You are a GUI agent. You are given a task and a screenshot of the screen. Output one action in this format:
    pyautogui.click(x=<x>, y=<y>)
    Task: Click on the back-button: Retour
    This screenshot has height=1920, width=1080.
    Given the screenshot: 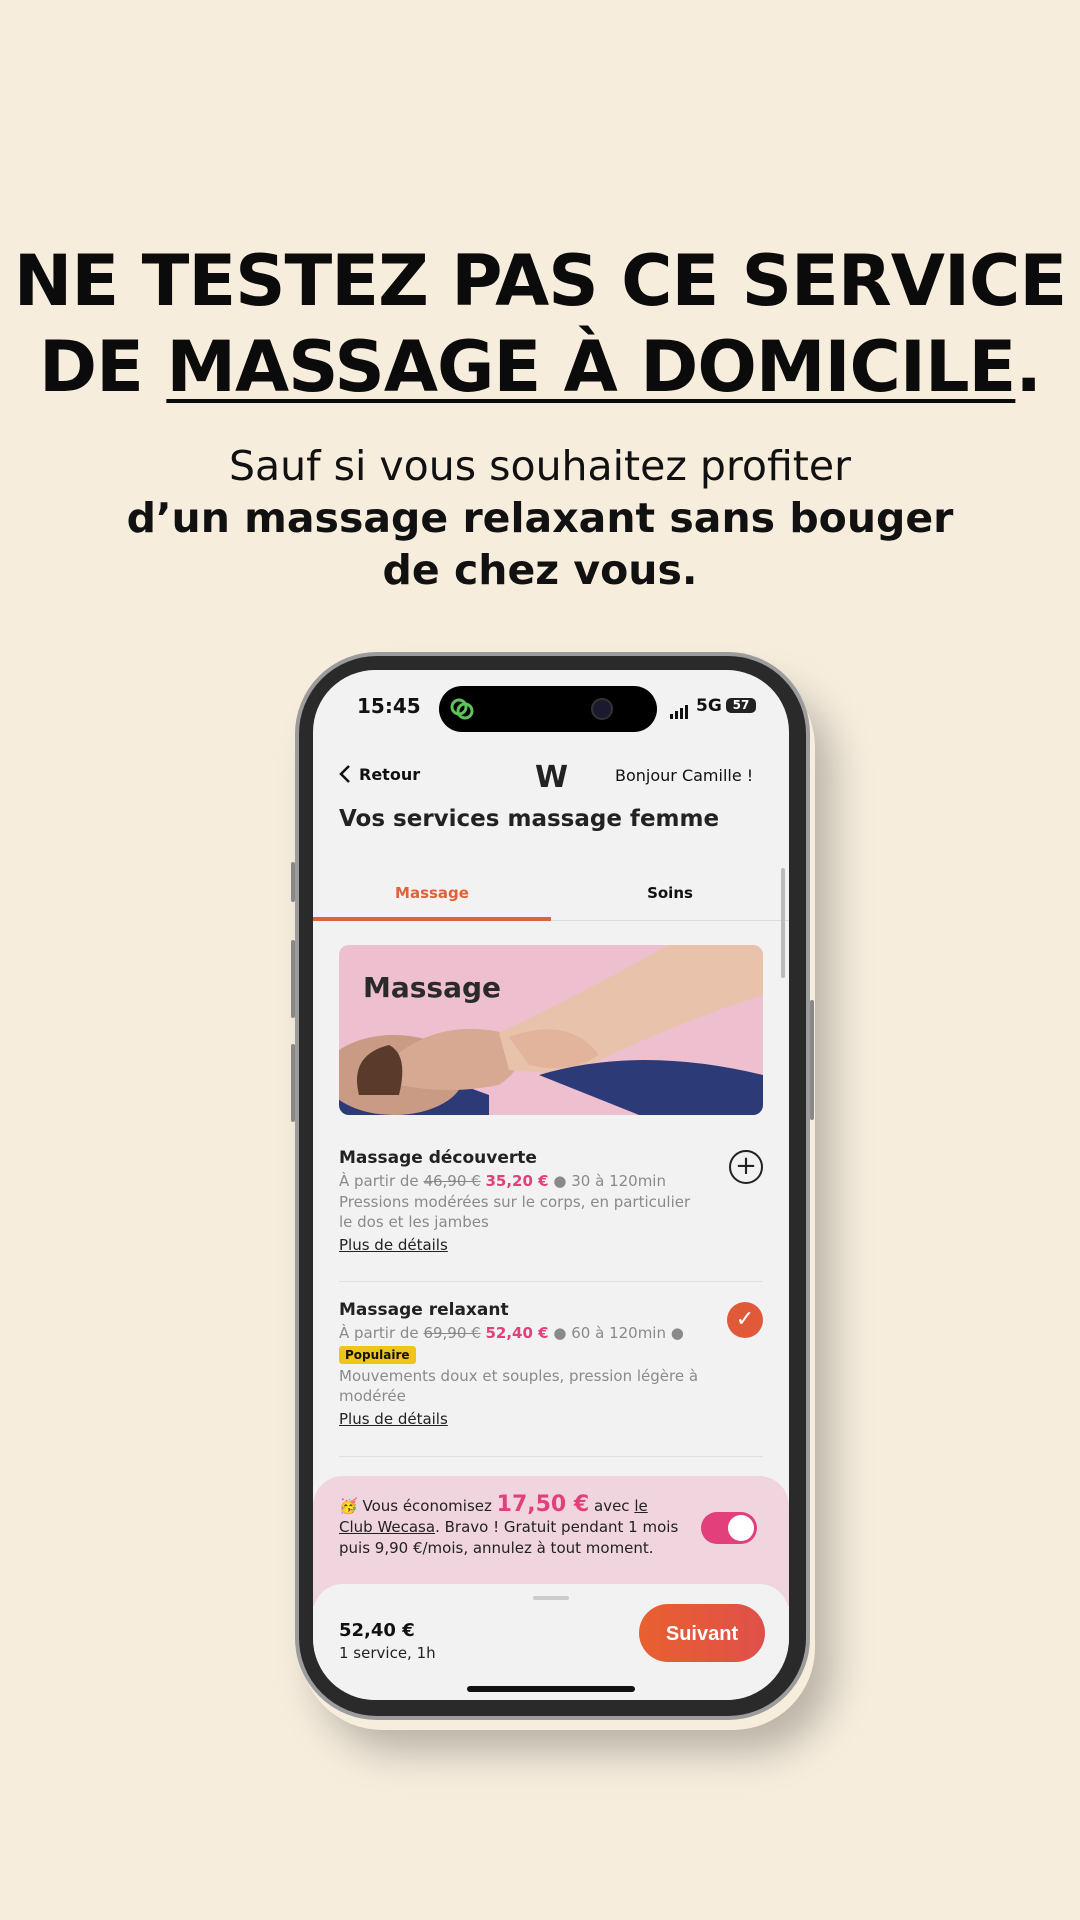 What is the action you would take?
    pyautogui.click(x=379, y=774)
    